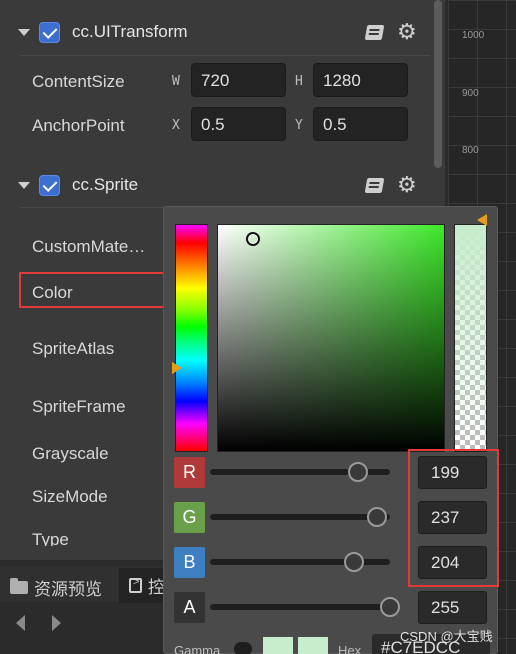 This screenshot has width=516, height=654. Describe the element at coordinates (350, 648) in the screenshot. I see `hex-label: Hex` at that location.